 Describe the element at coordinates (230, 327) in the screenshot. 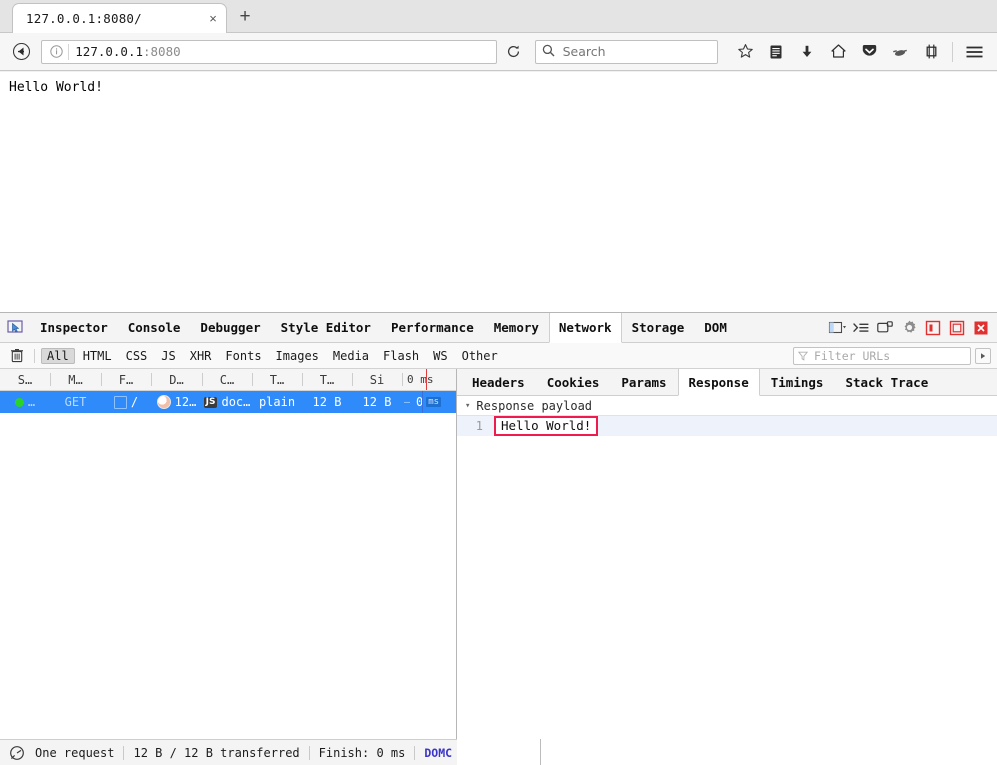

I see `tab-debugger: Debugger` at that location.